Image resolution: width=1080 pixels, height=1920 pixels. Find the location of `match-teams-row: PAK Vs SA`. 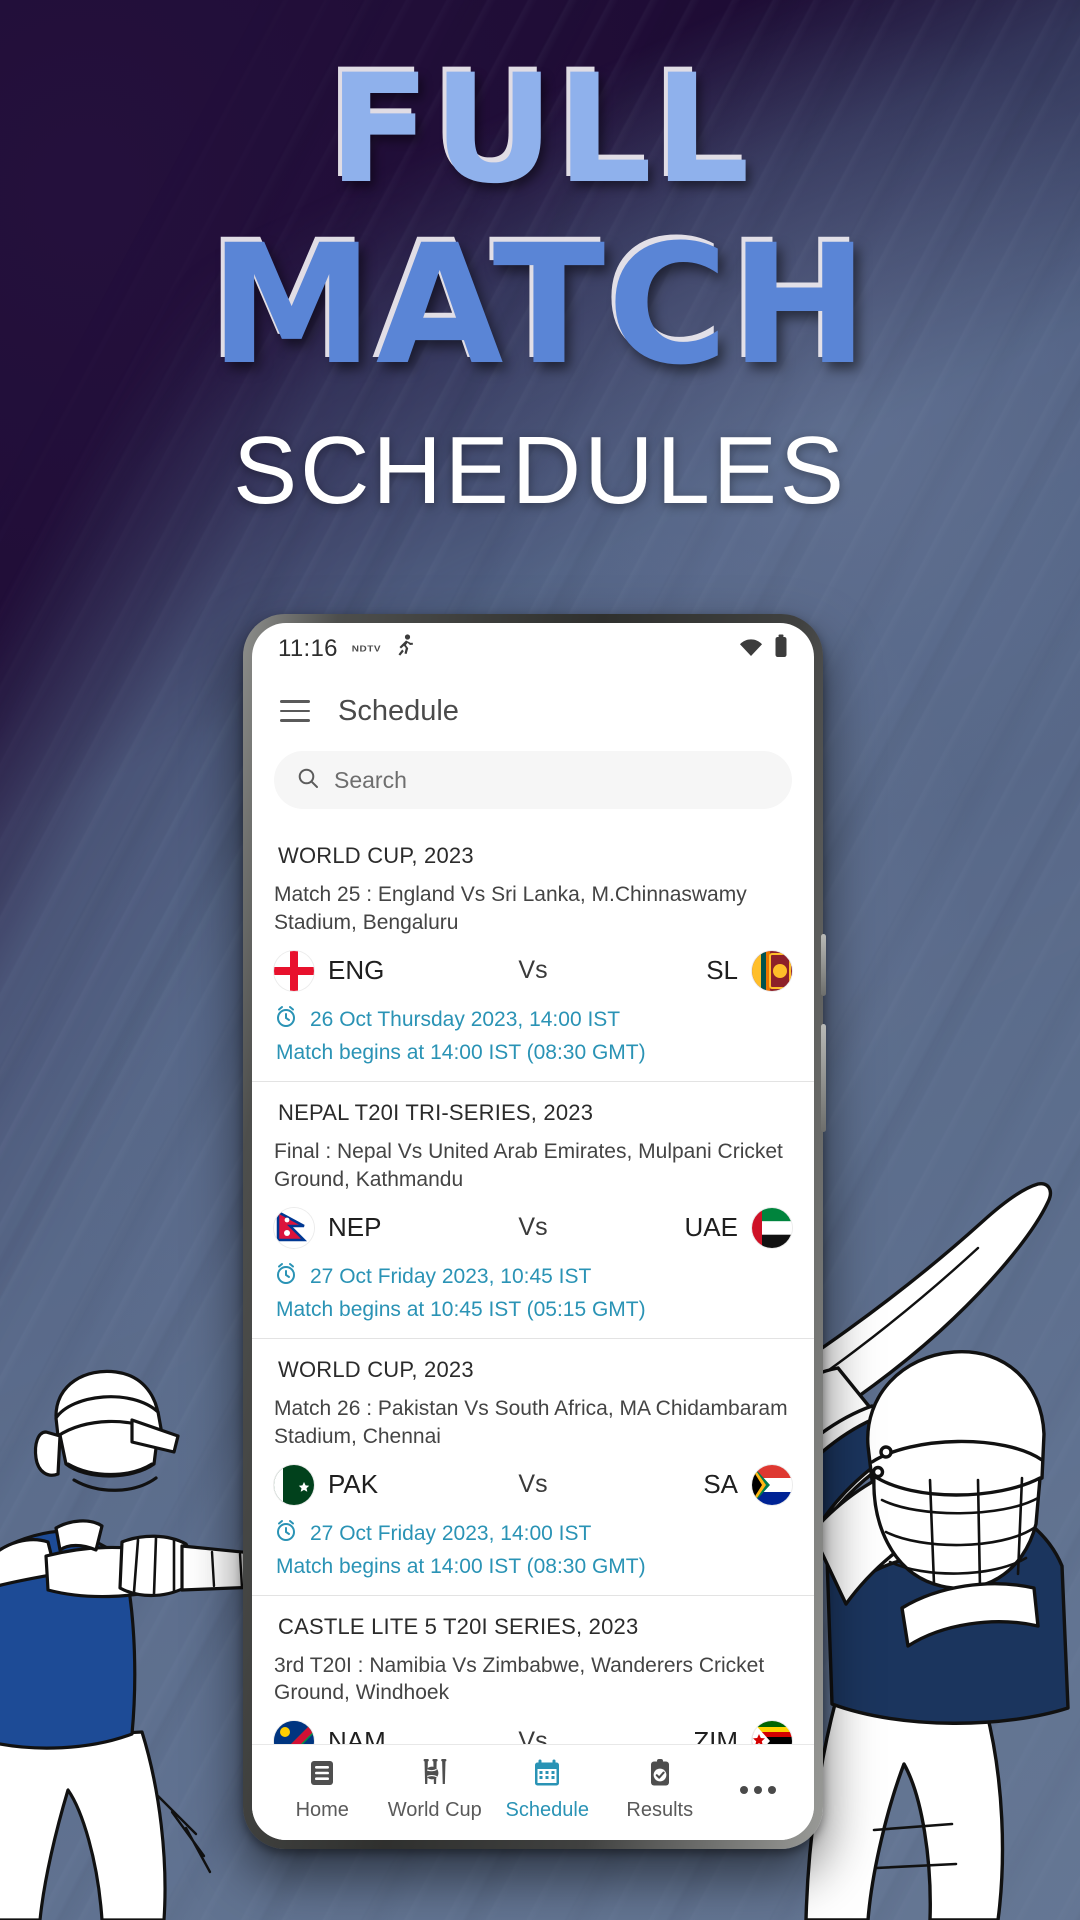

match-teams-row: PAK Vs SA is located at coordinates (533, 1484).